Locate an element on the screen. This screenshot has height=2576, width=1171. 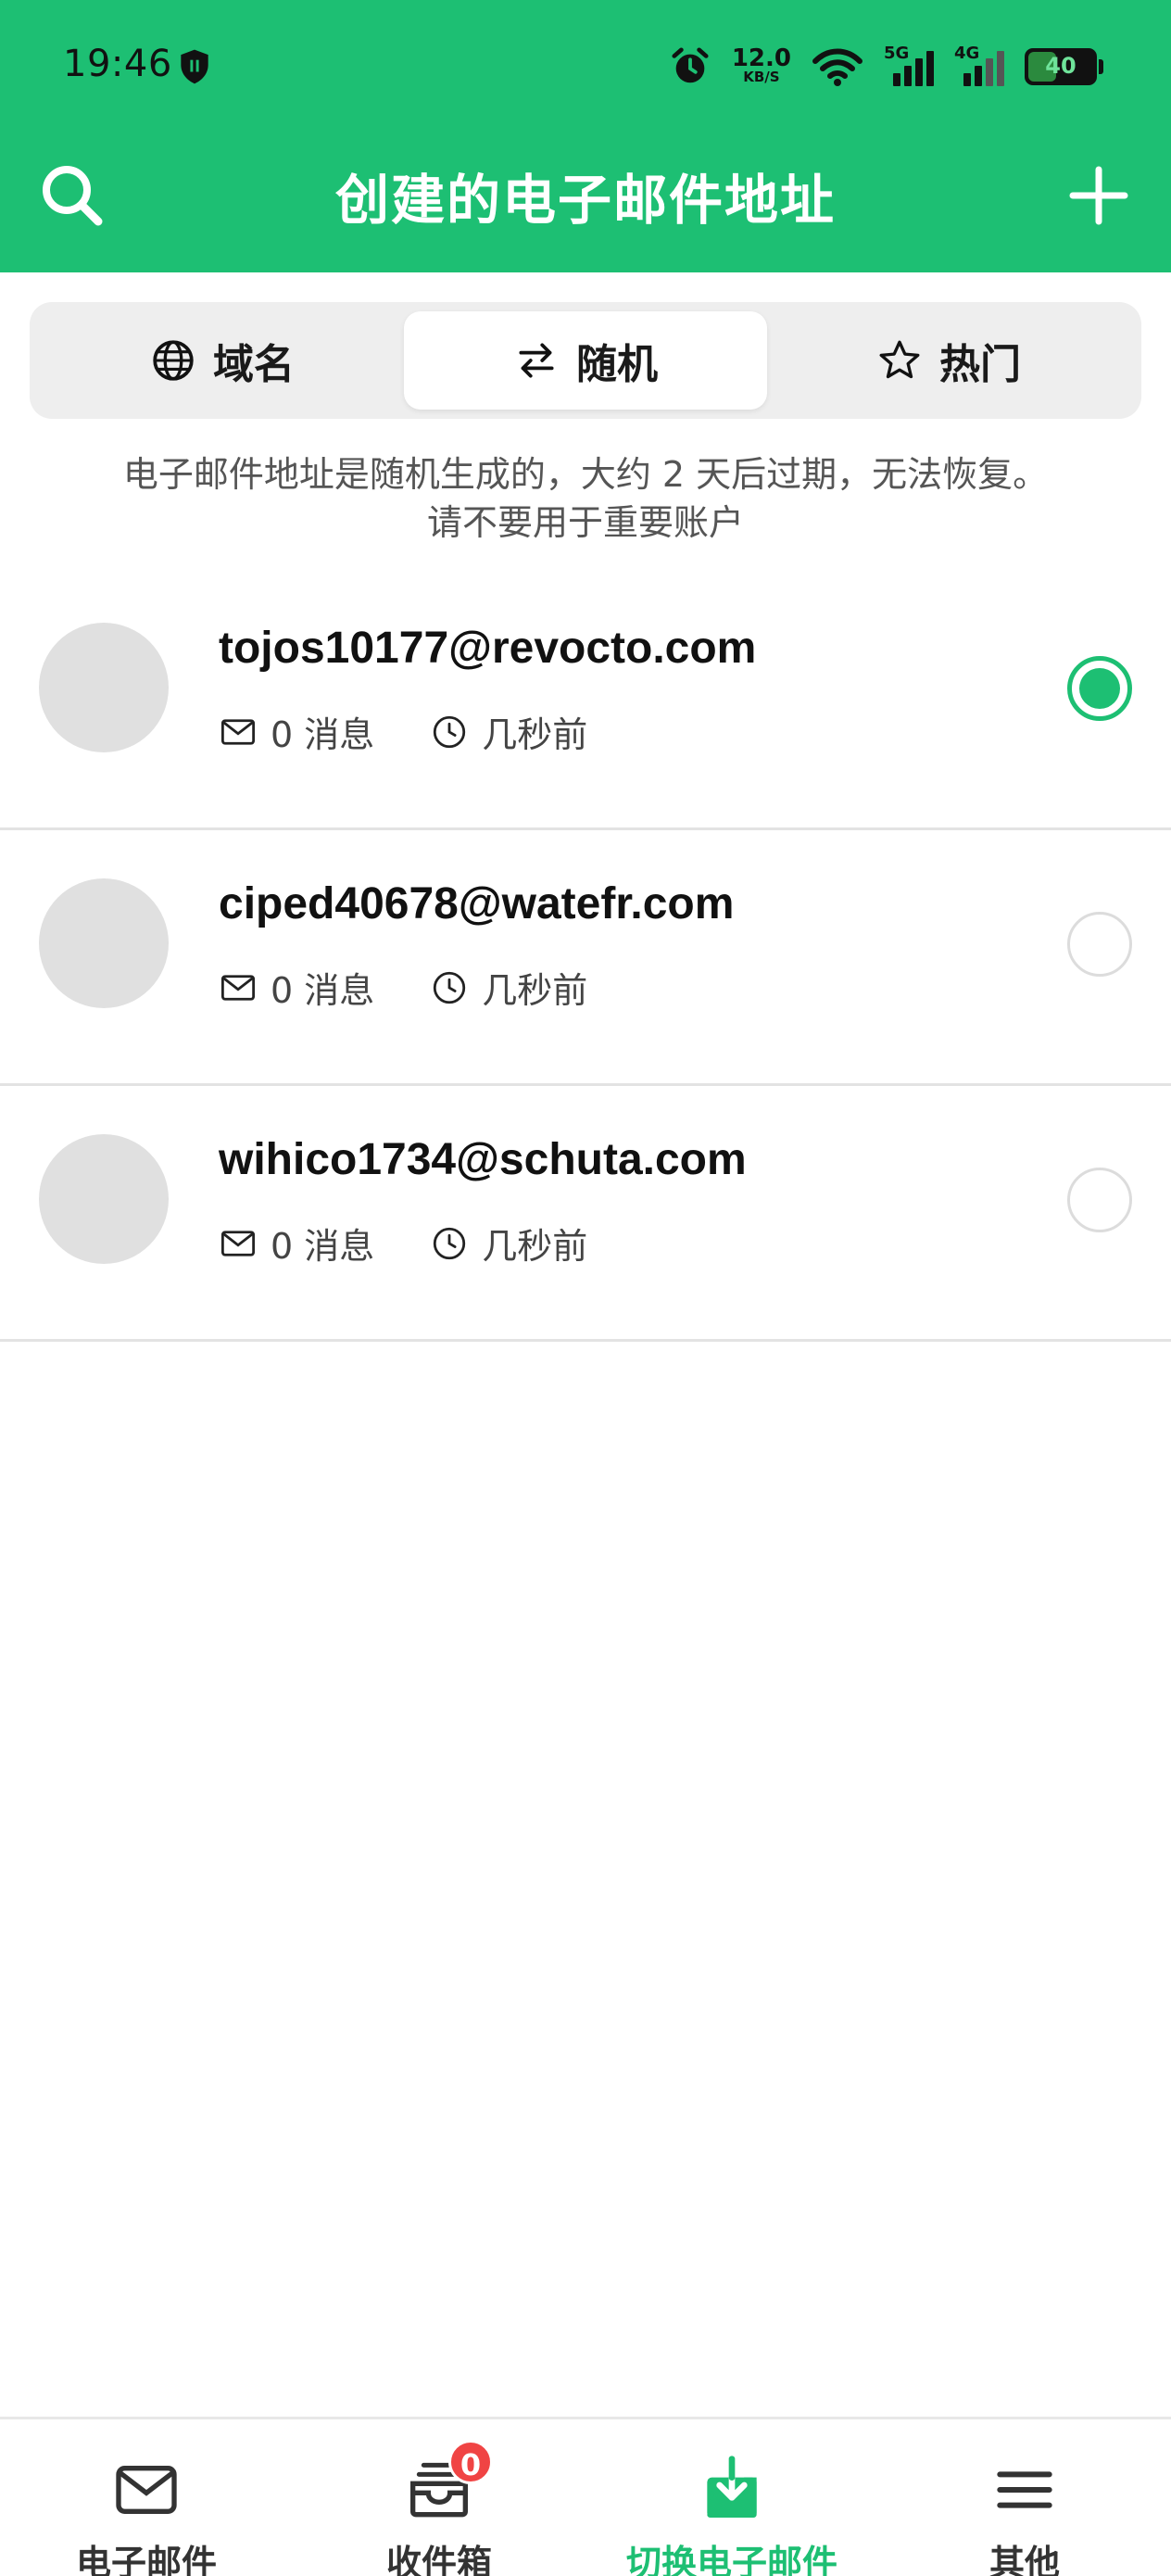
status-bar: 19:46 12.0 KB/S 5G 4G 40 is located at coordinates (585, 67).